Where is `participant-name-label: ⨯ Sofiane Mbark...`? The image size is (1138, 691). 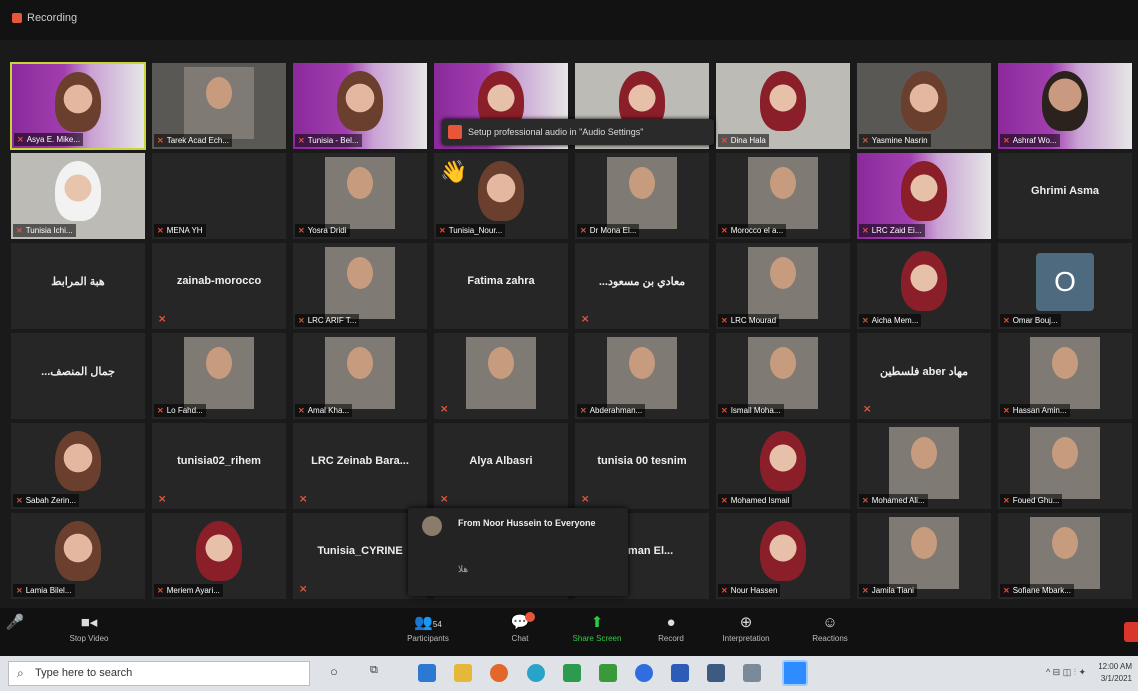 participant-name-label: ⨯ Sofiane Mbark... is located at coordinates (1037, 590).